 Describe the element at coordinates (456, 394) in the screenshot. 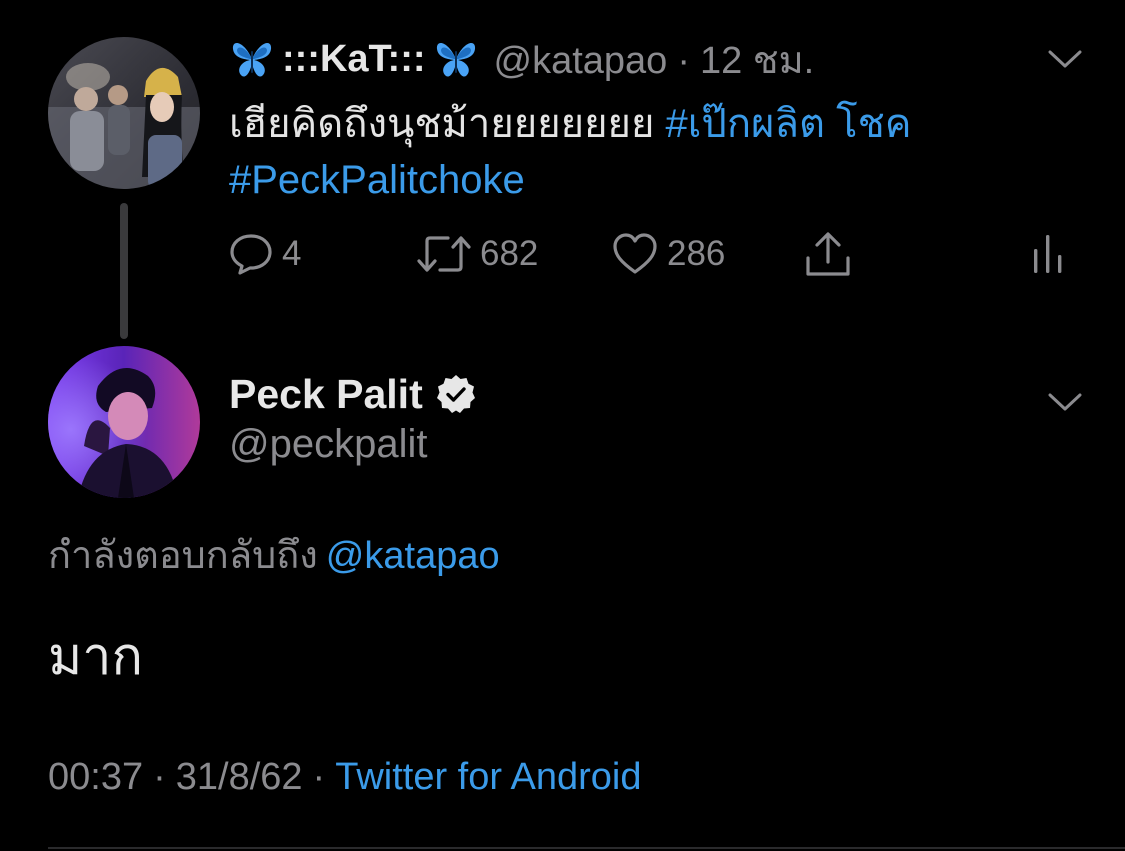

I see `verified-badge-icon` at that location.